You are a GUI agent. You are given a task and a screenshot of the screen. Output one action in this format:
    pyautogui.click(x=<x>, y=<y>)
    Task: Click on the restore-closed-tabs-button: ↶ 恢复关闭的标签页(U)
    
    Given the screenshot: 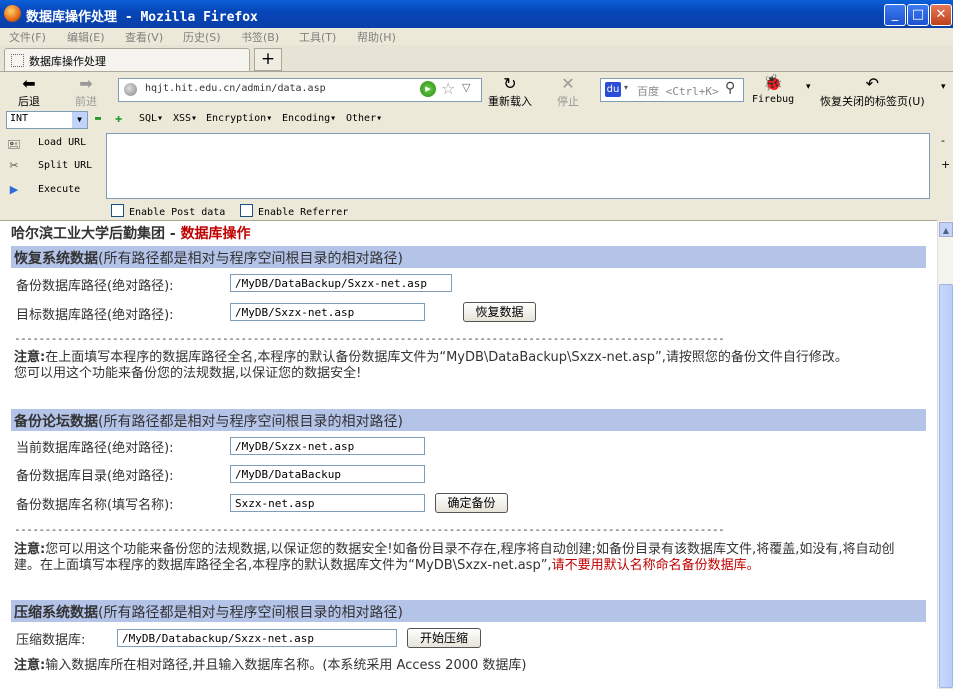 What is the action you would take?
    pyautogui.click(x=872, y=92)
    